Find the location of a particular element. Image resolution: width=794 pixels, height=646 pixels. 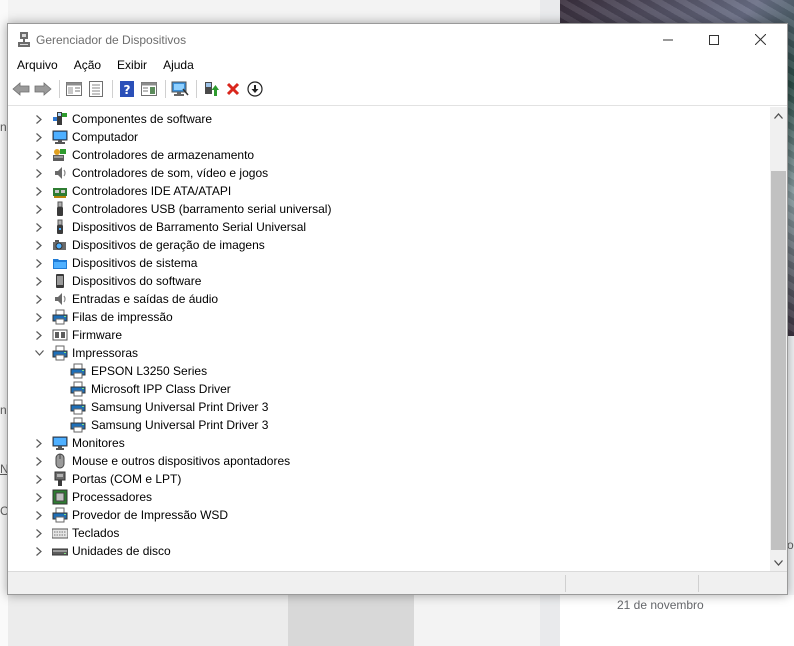

update-driver-icon is located at coordinates (212, 89).